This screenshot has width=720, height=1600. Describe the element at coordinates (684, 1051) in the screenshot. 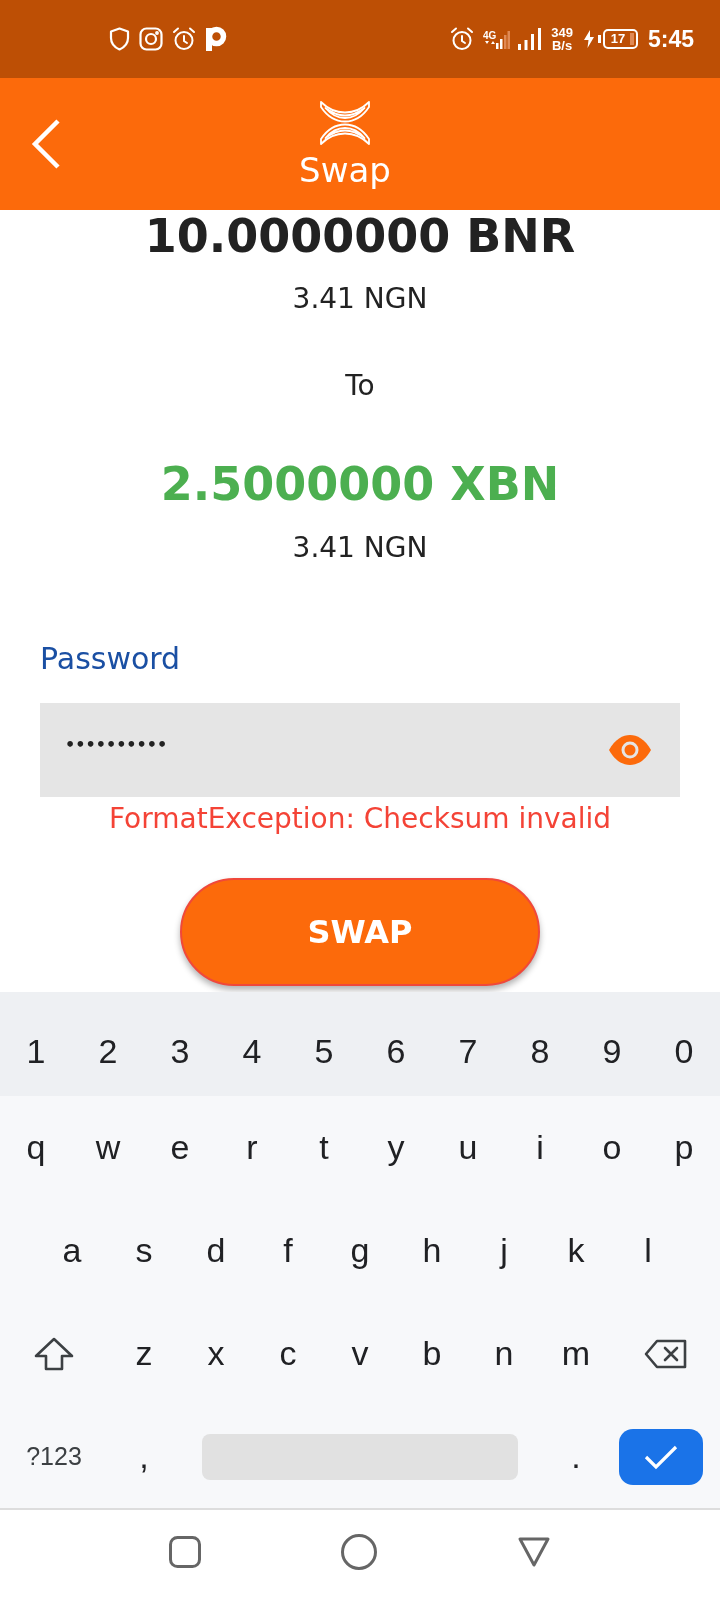

I see `keyboard-key: 0` at that location.